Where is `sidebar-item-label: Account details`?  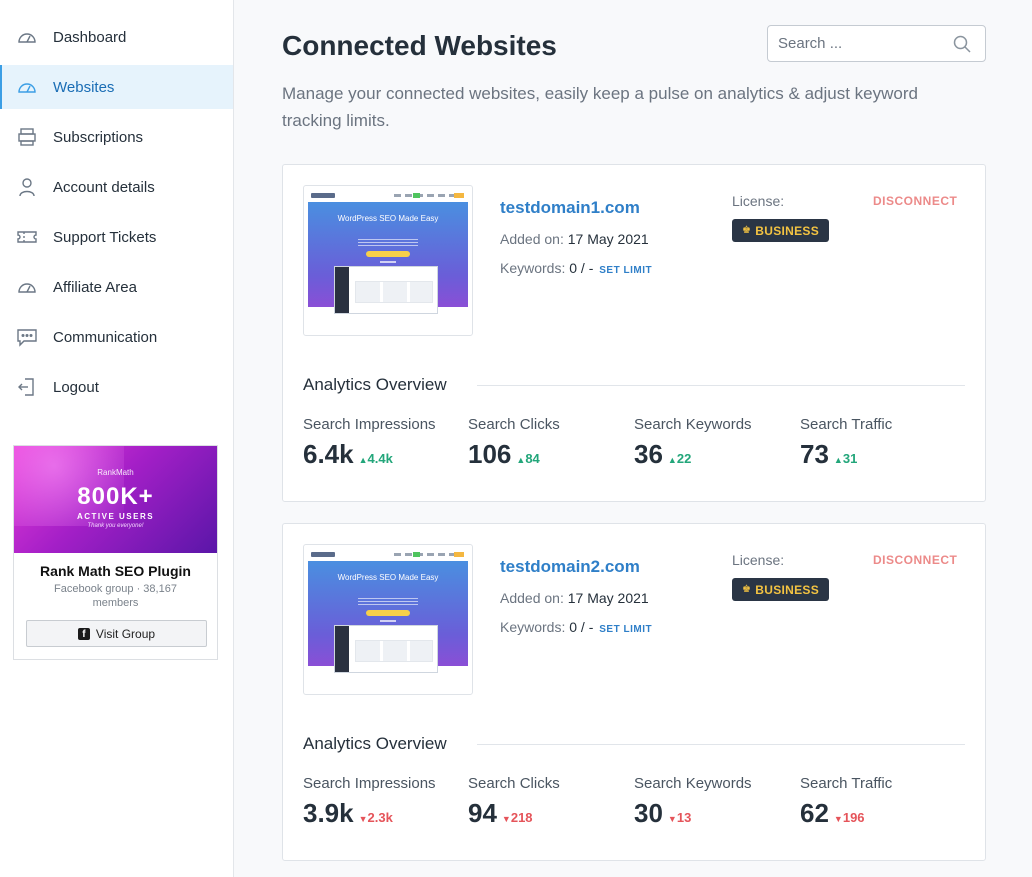
sidebar-item-label: Account details is located at coordinates (104, 187).